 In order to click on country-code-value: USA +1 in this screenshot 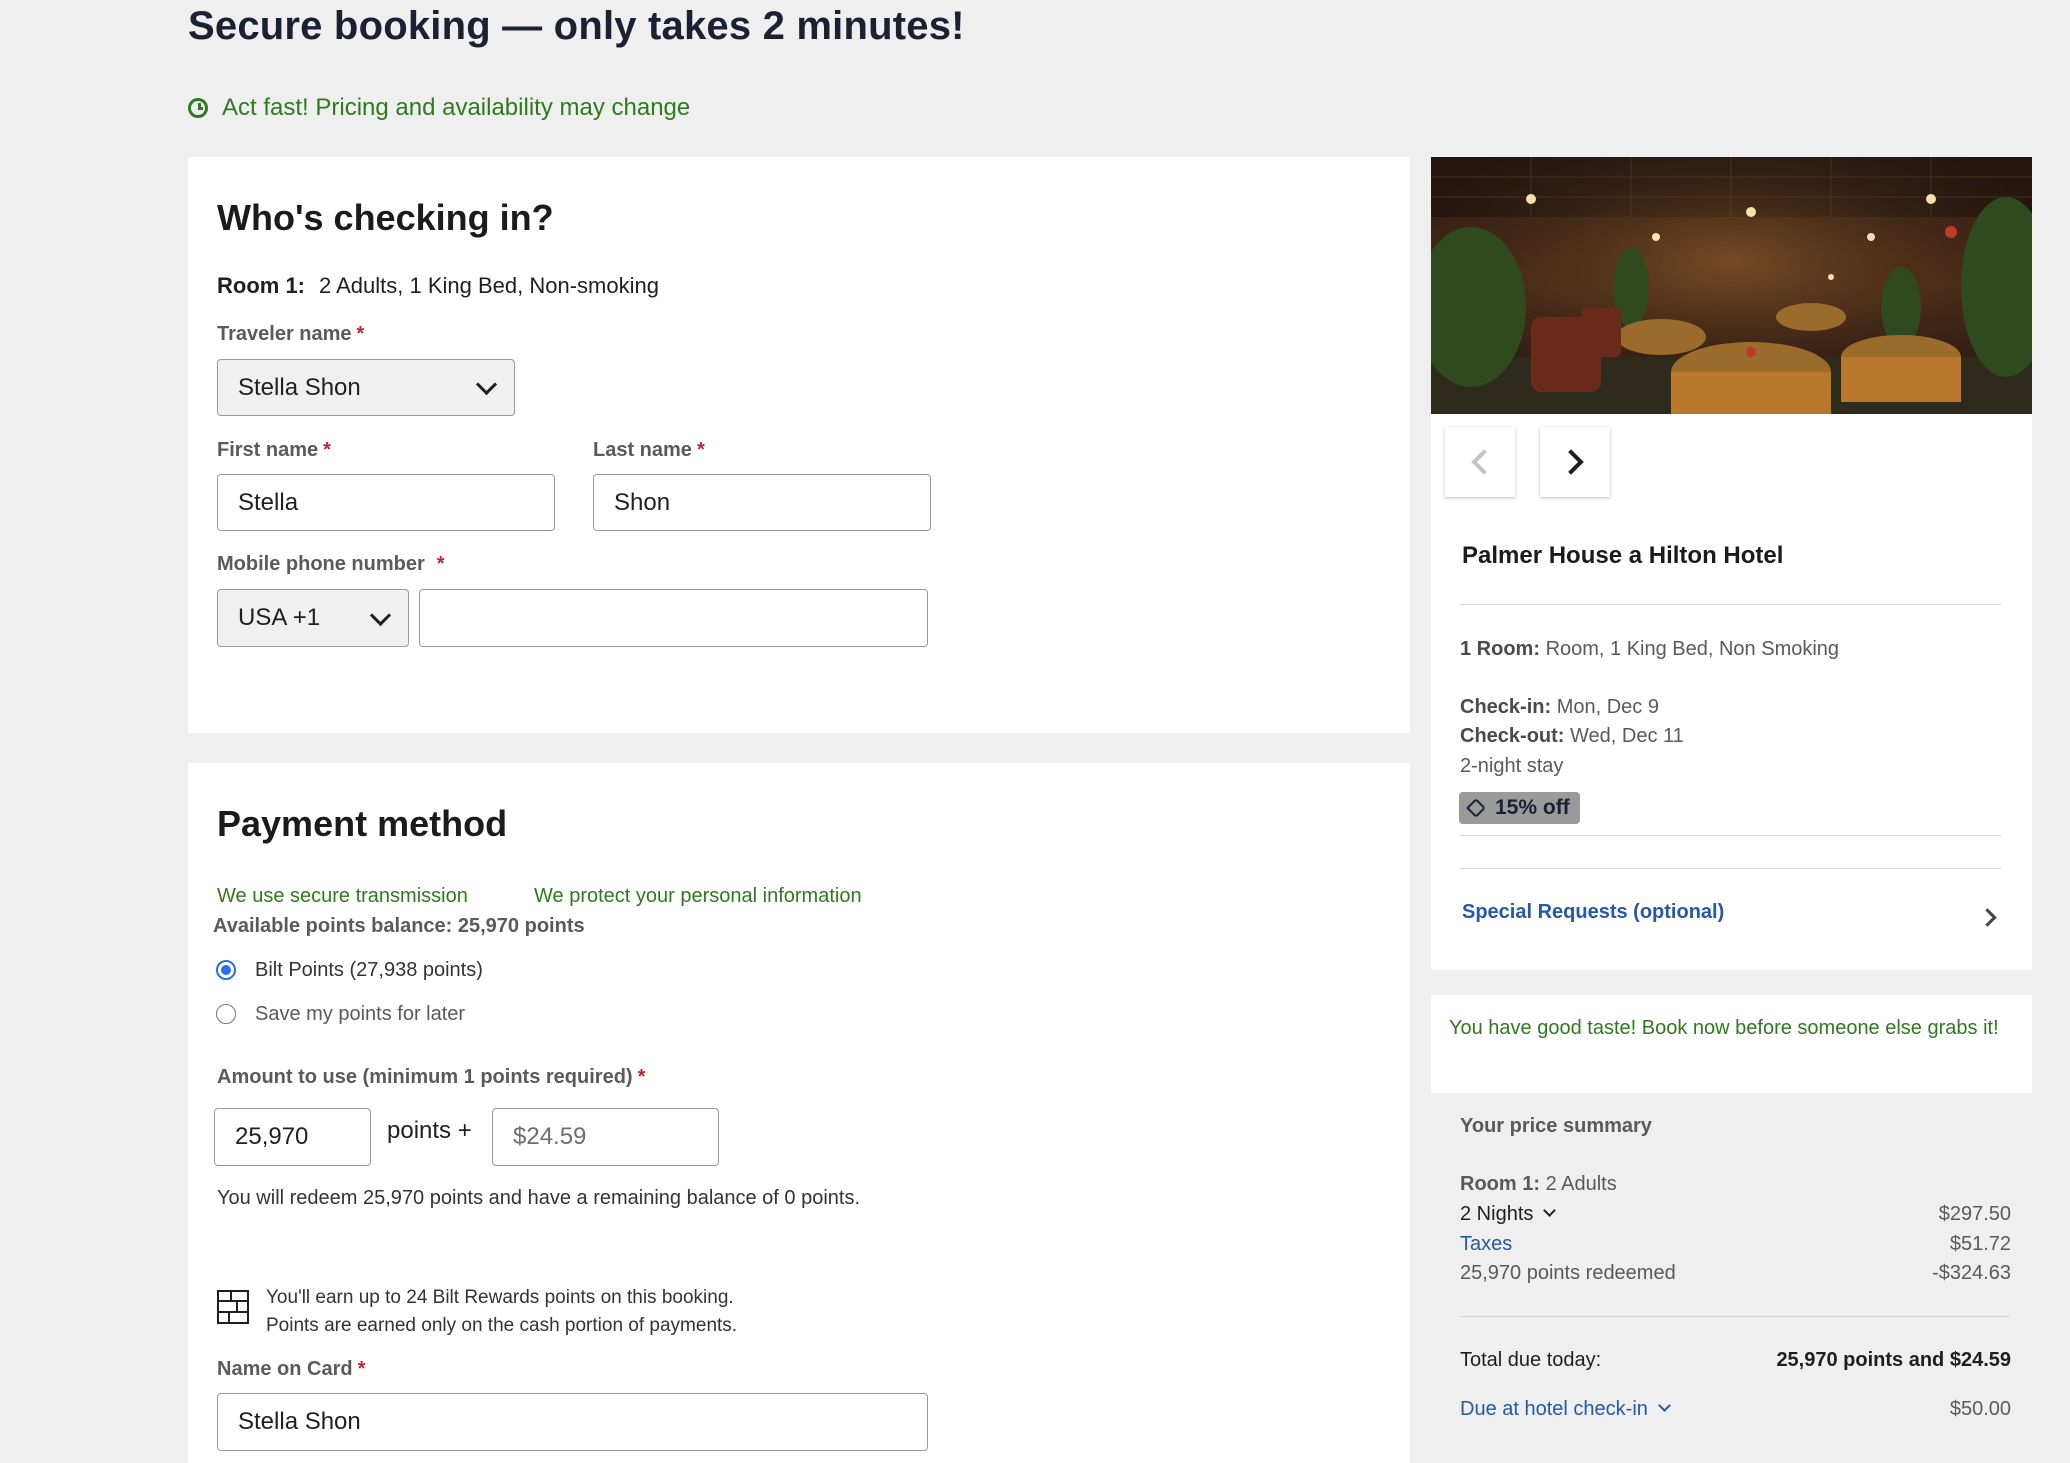, I will do `click(279, 617)`.